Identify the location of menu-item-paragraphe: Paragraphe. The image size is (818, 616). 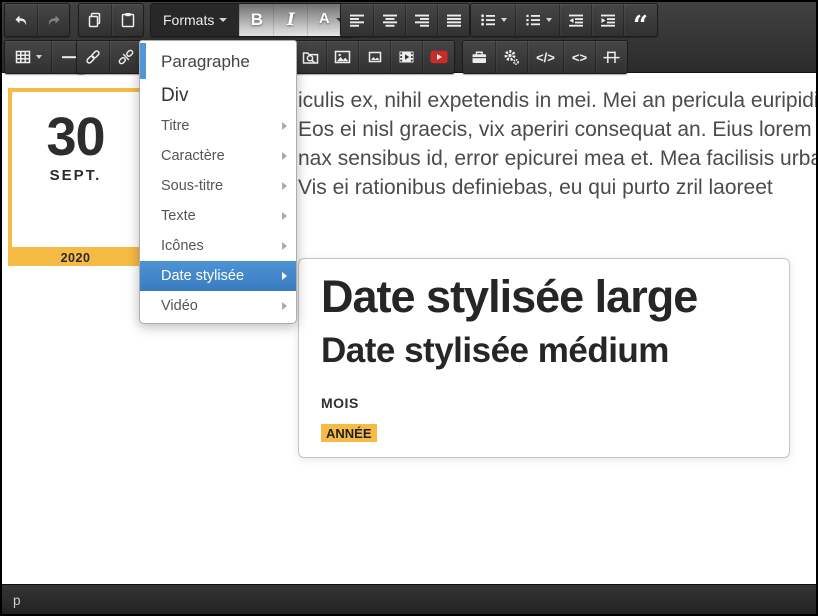
(218, 62).